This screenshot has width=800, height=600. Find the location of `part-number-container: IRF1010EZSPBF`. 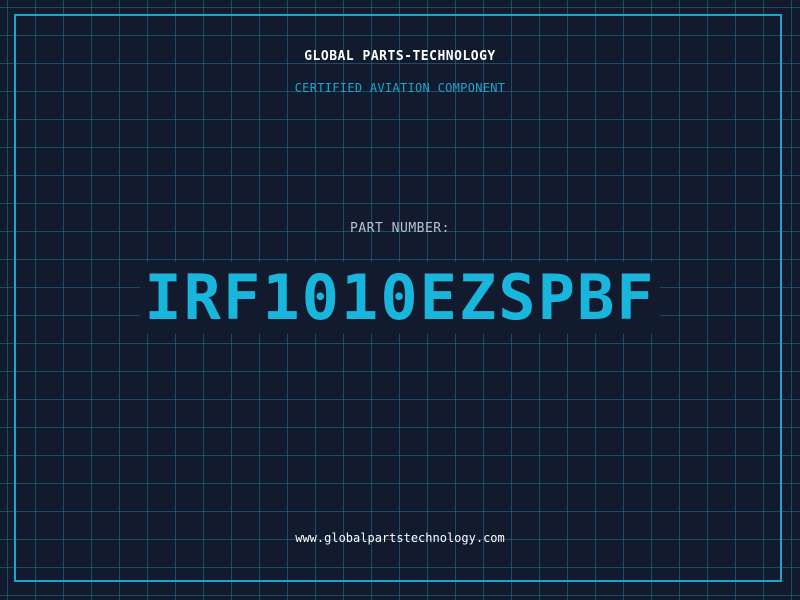

part-number-container: IRF1010EZSPBF is located at coordinates (400, 298).